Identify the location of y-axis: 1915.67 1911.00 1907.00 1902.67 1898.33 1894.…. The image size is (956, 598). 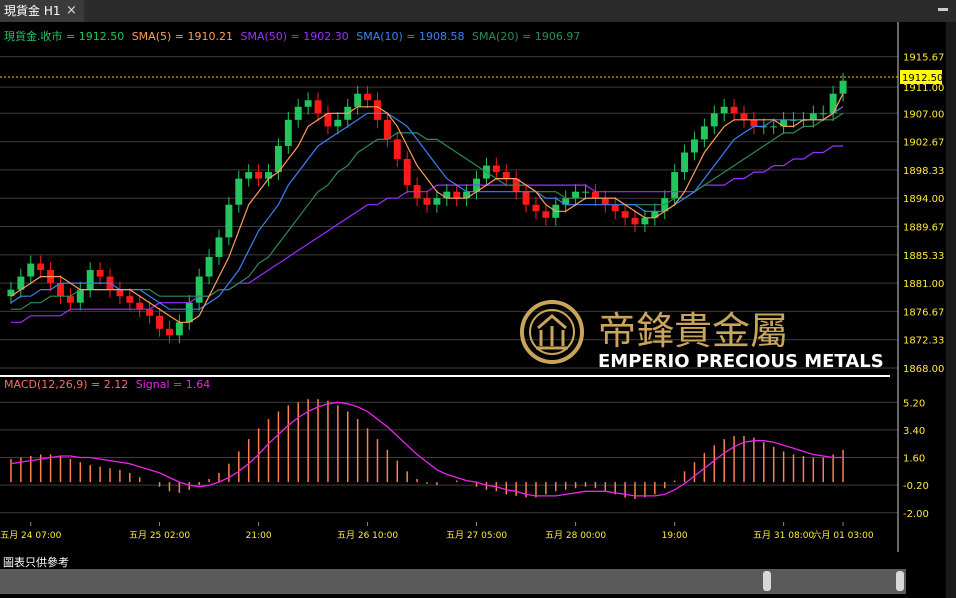
(920, 287).